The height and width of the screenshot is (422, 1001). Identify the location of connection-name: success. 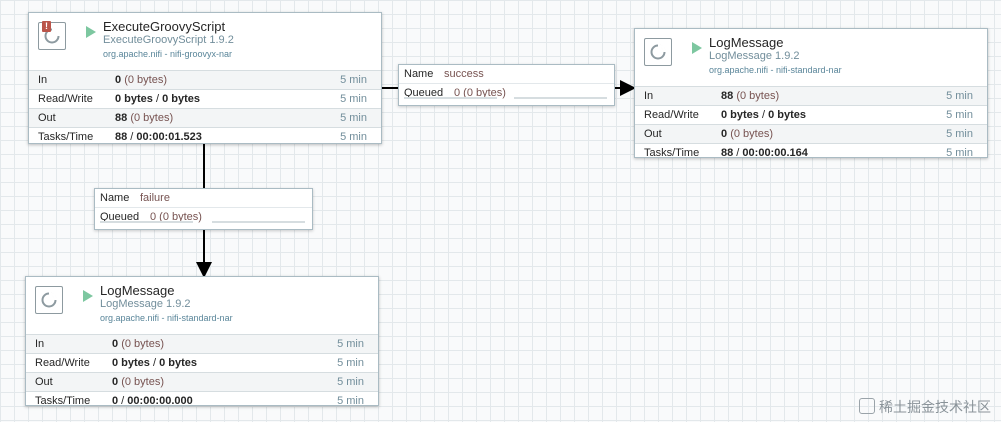
(464, 74).